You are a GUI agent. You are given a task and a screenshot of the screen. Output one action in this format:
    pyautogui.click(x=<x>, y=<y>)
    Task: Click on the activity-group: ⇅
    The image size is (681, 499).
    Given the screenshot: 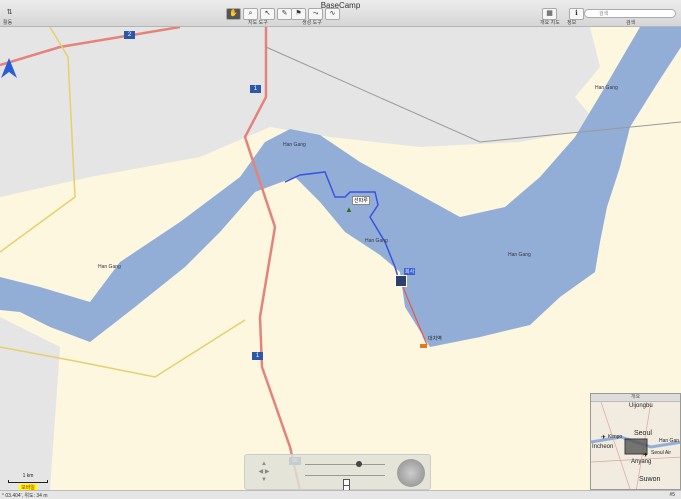 What is the action you would take?
    pyautogui.click(x=9, y=13)
    